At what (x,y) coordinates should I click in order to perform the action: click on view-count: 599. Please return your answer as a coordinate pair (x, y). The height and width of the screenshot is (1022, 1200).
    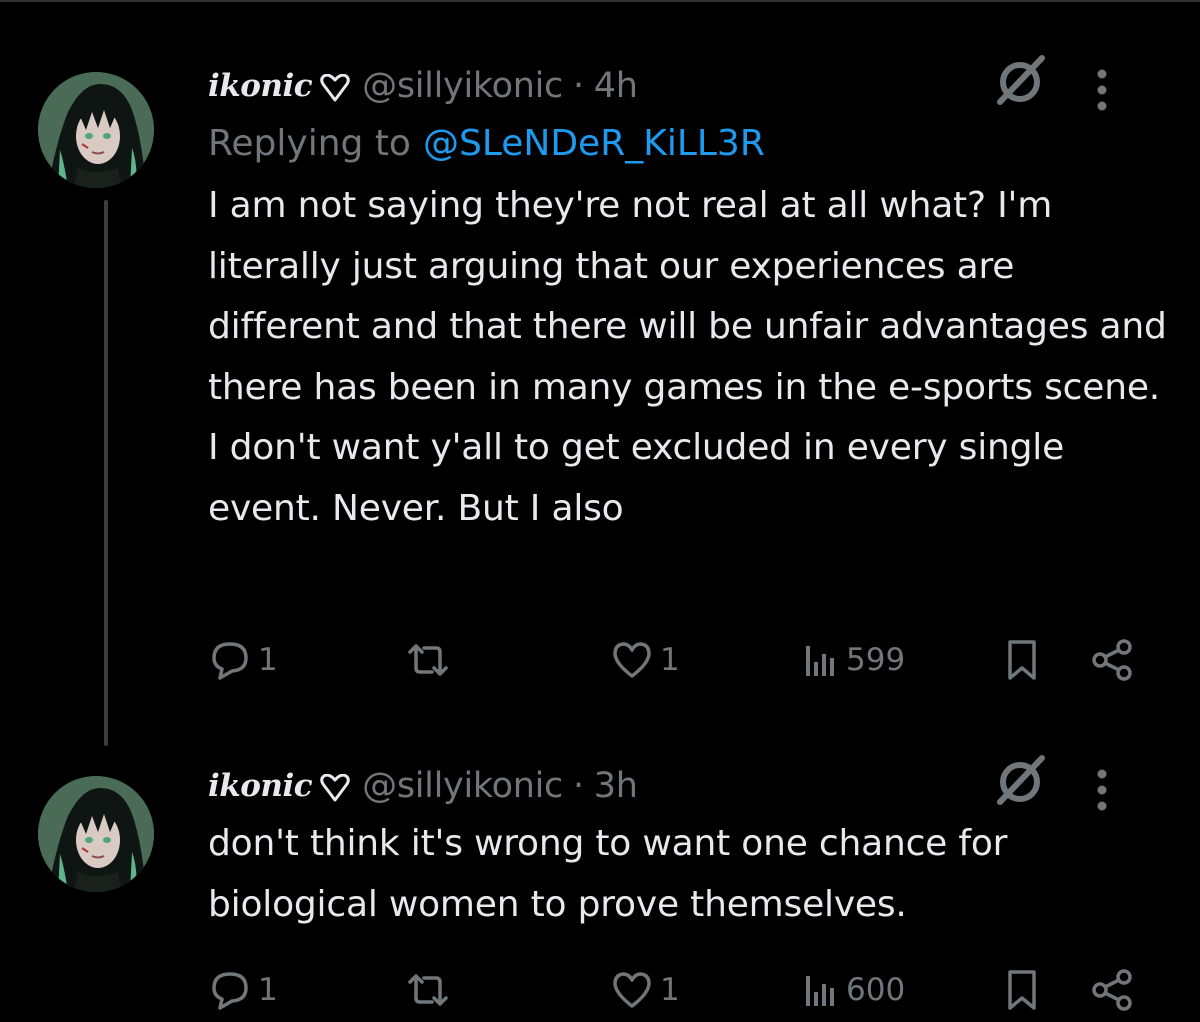
    Looking at the image, I should click on (876, 660).